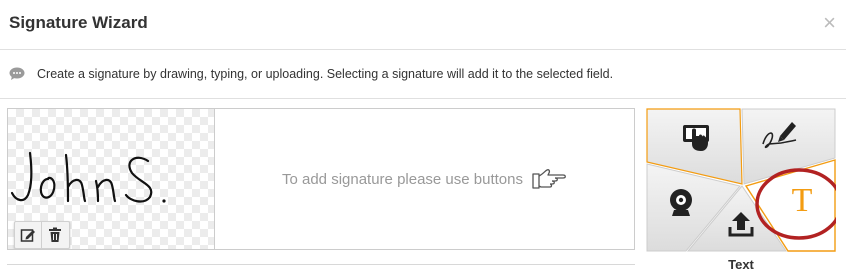  What do you see at coordinates (321, 264) in the screenshot?
I see `content-bottom-border` at bounding box center [321, 264].